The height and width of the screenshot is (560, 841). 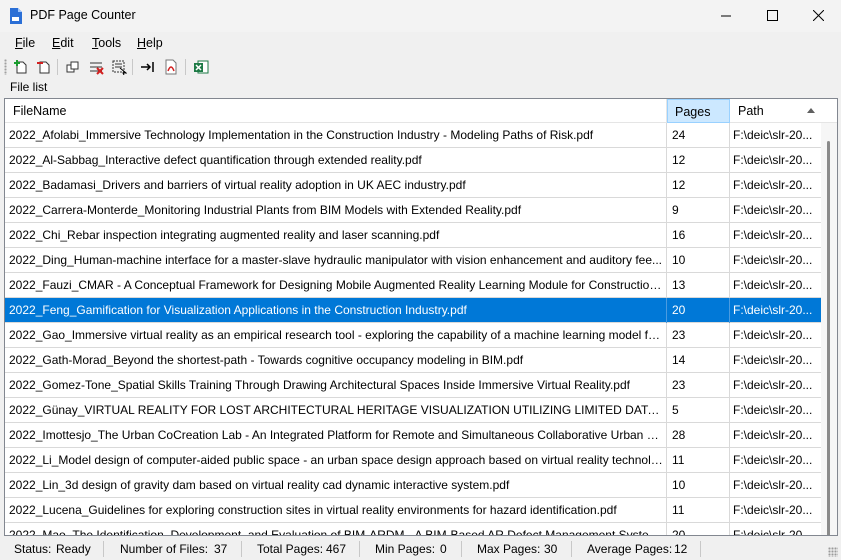 I want to click on maximize-button, so click(x=772, y=15).